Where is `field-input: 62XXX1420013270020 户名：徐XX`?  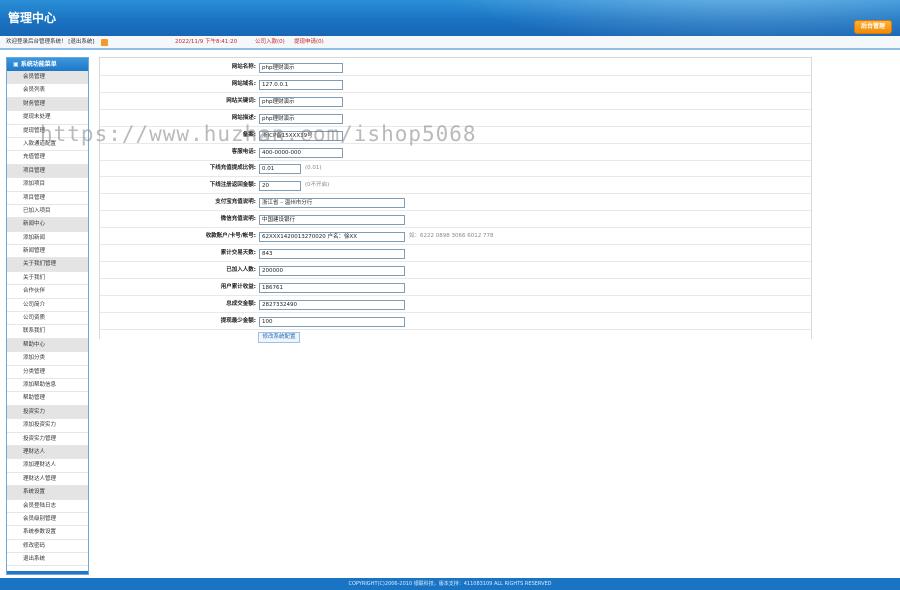
field-input: 62XXX1420013270020 户名：徐XX is located at coordinates (332, 237).